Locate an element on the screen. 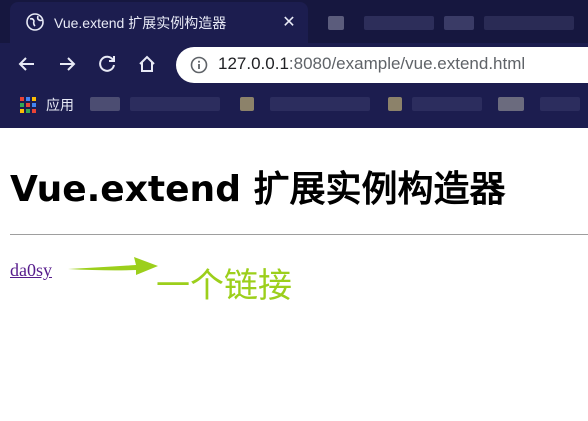 Image resolution: width=588 pixels, height=421 pixels. close-tab-icon: ✕ is located at coordinates (289, 22).